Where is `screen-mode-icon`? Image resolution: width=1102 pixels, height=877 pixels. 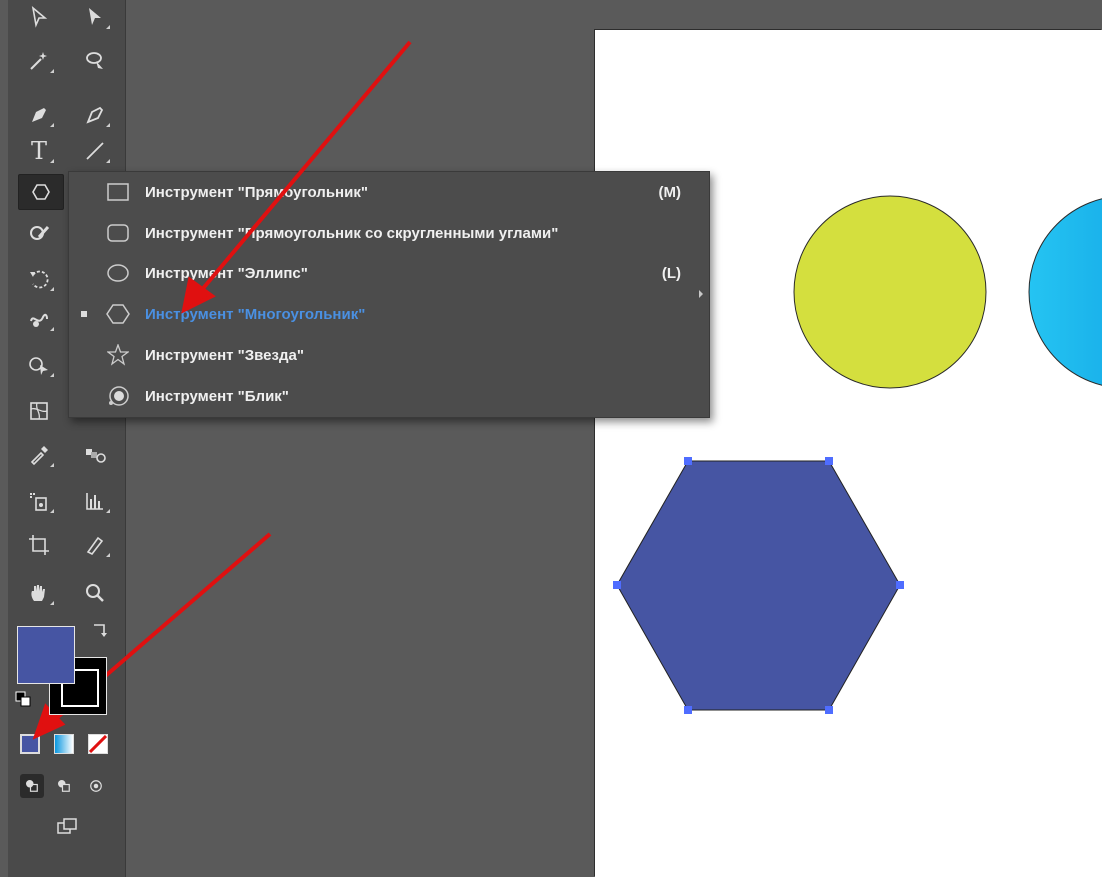 screen-mode-icon is located at coordinates (67, 827).